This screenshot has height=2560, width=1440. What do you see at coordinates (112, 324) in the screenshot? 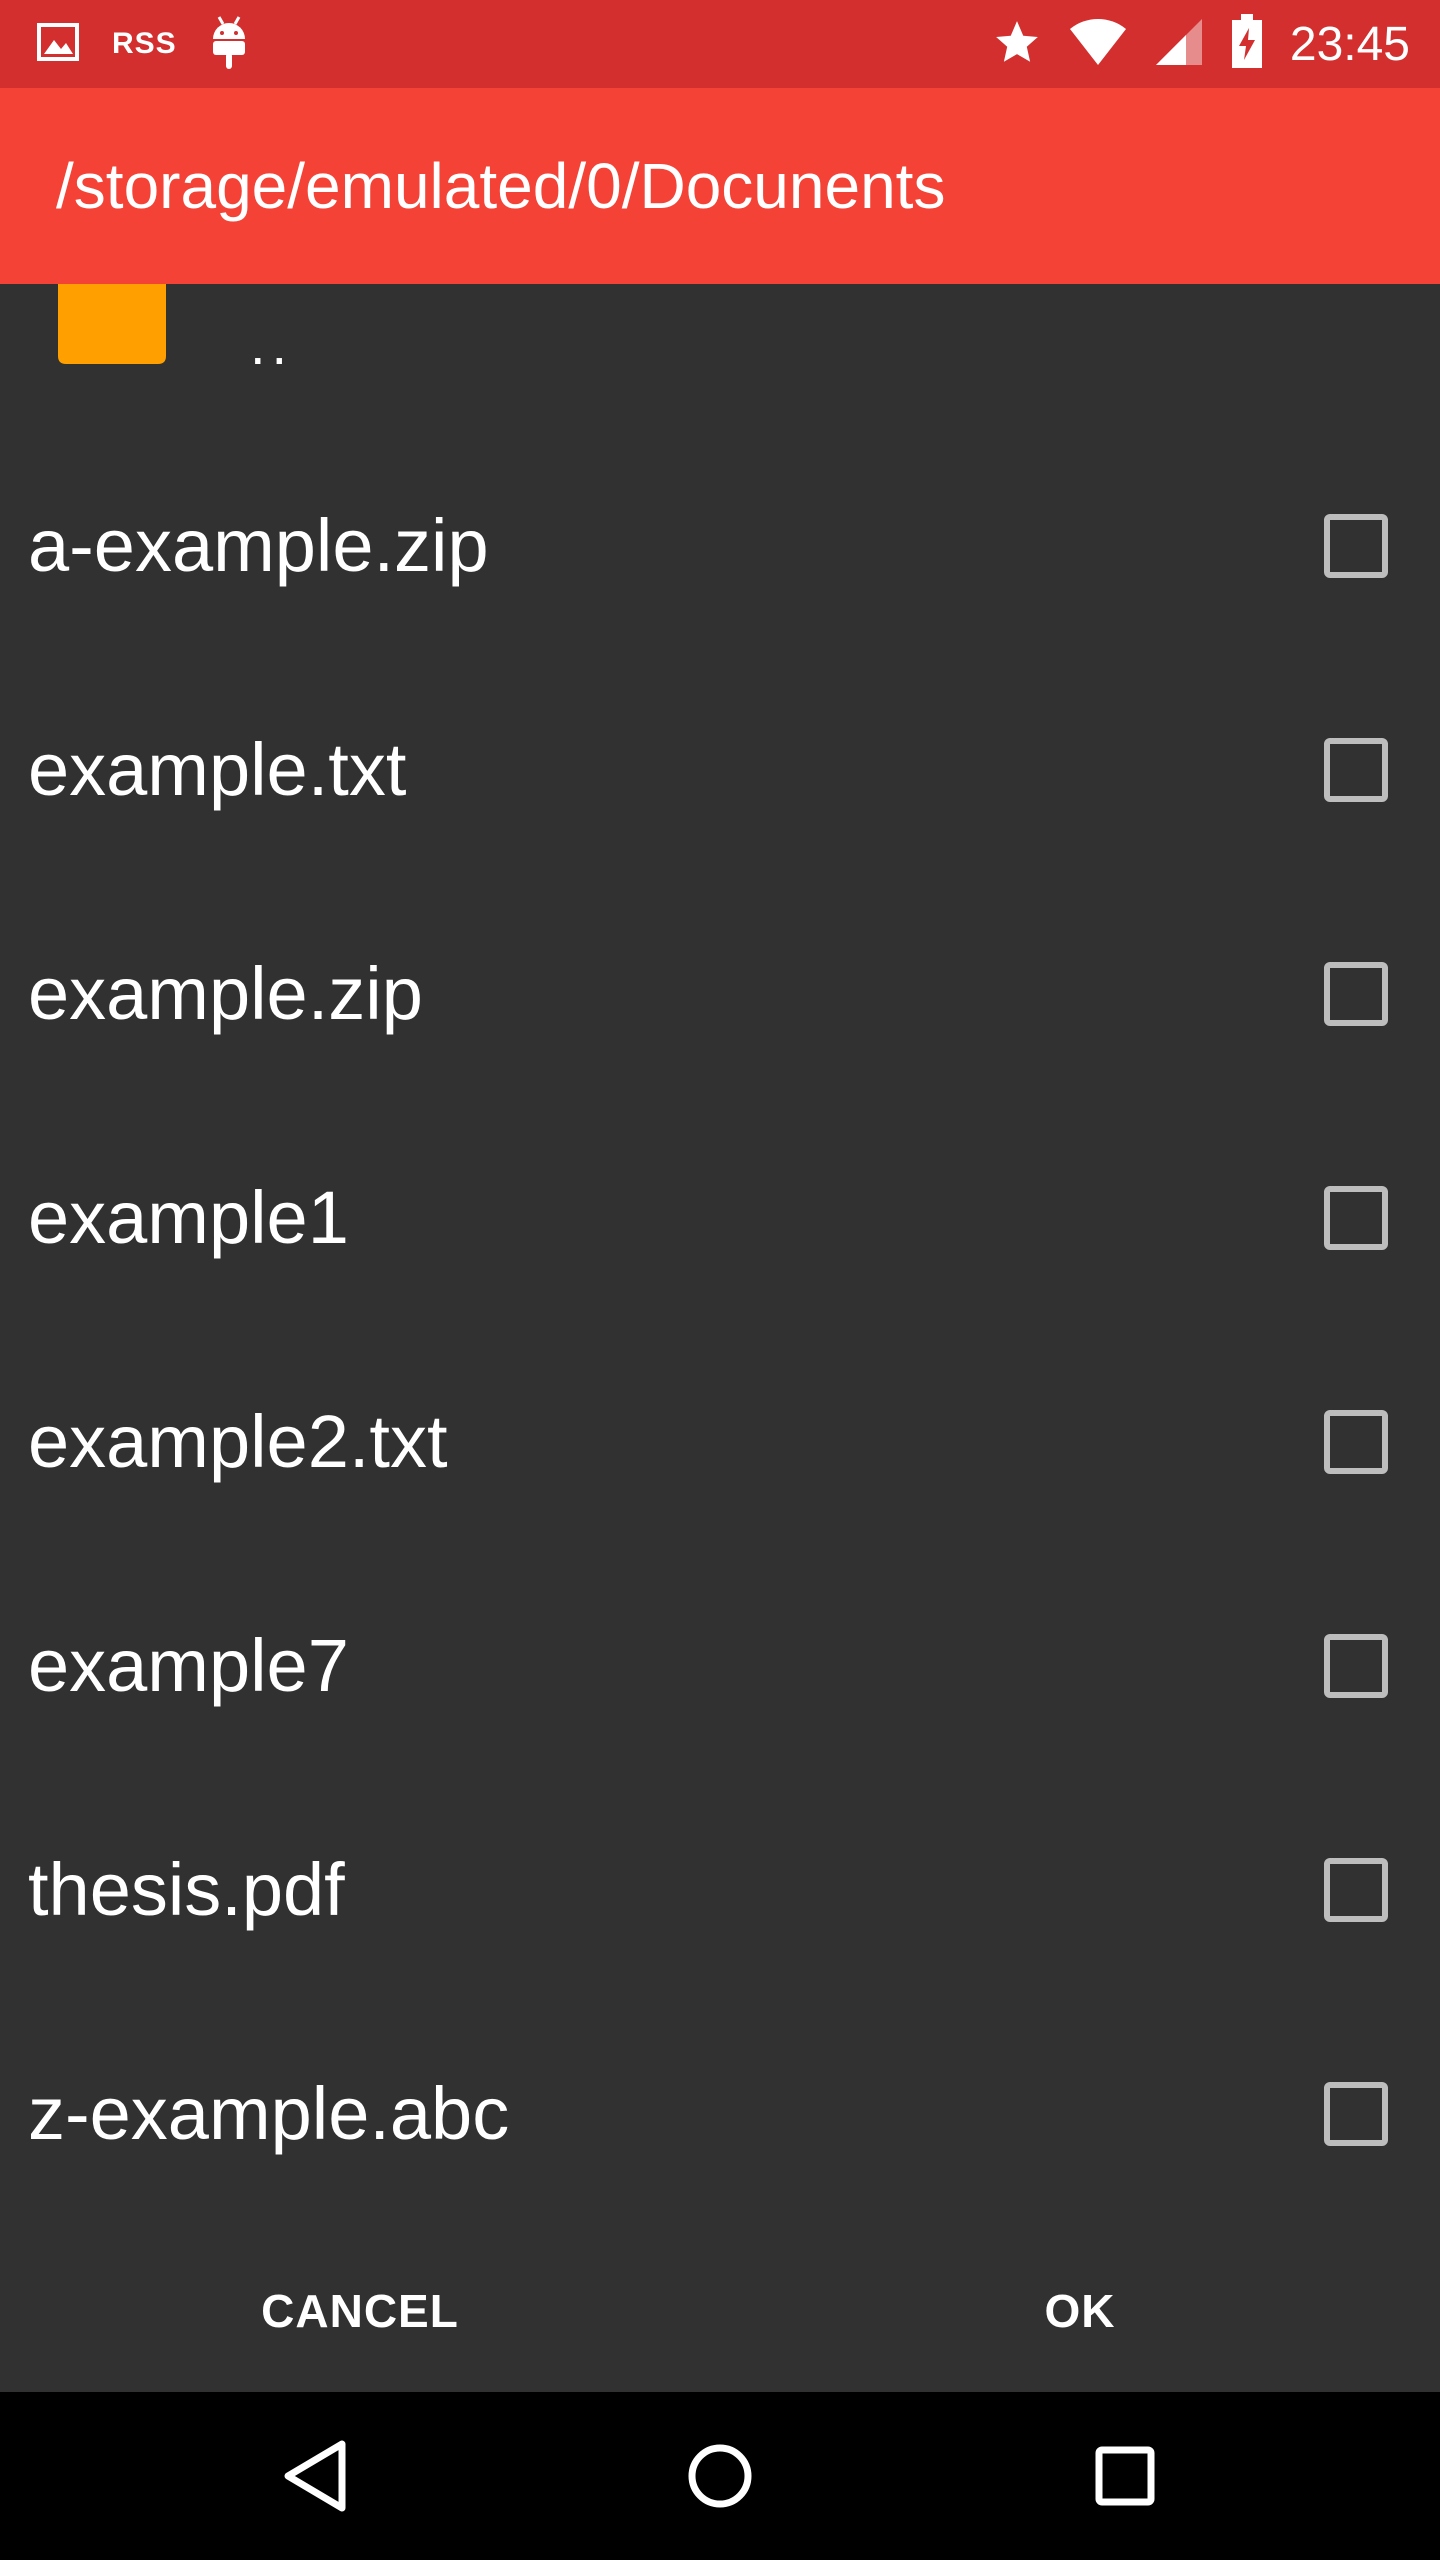
I see `folder-icon` at bounding box center [112, 324].